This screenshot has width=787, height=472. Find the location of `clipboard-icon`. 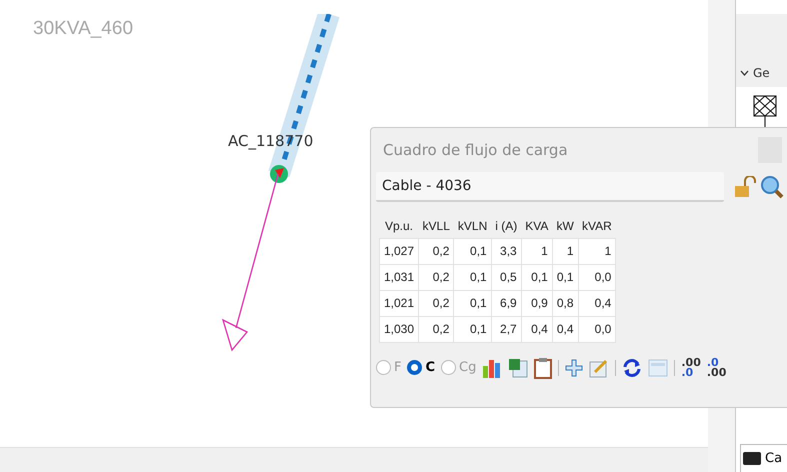

clipboard-icon is located at coordinates (543, 367).